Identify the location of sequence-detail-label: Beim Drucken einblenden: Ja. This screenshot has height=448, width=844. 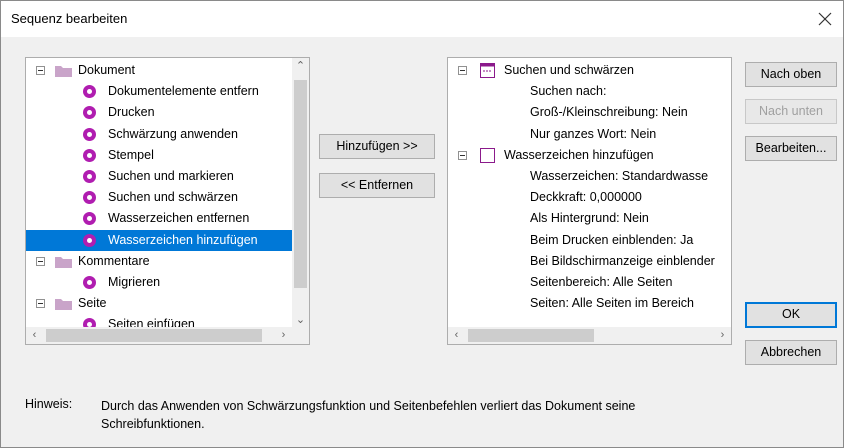
(612, 239).